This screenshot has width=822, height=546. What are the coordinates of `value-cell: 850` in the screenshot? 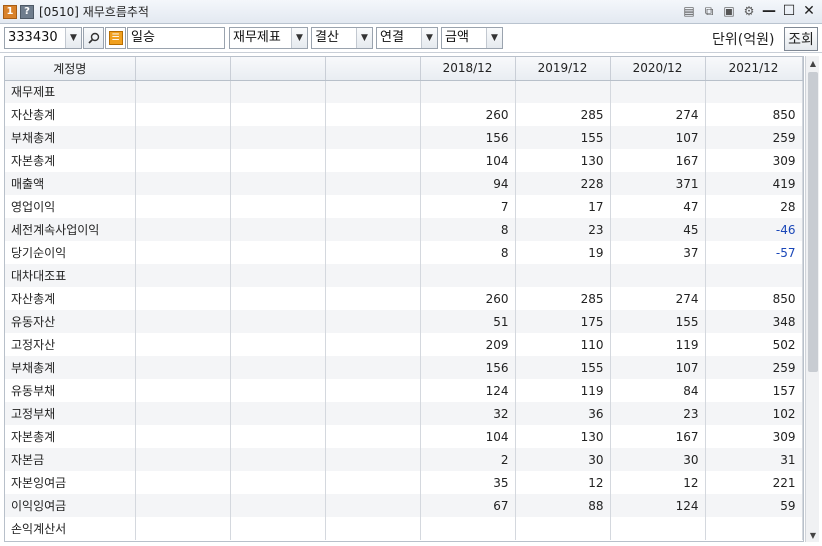 It's located at (754, 298).